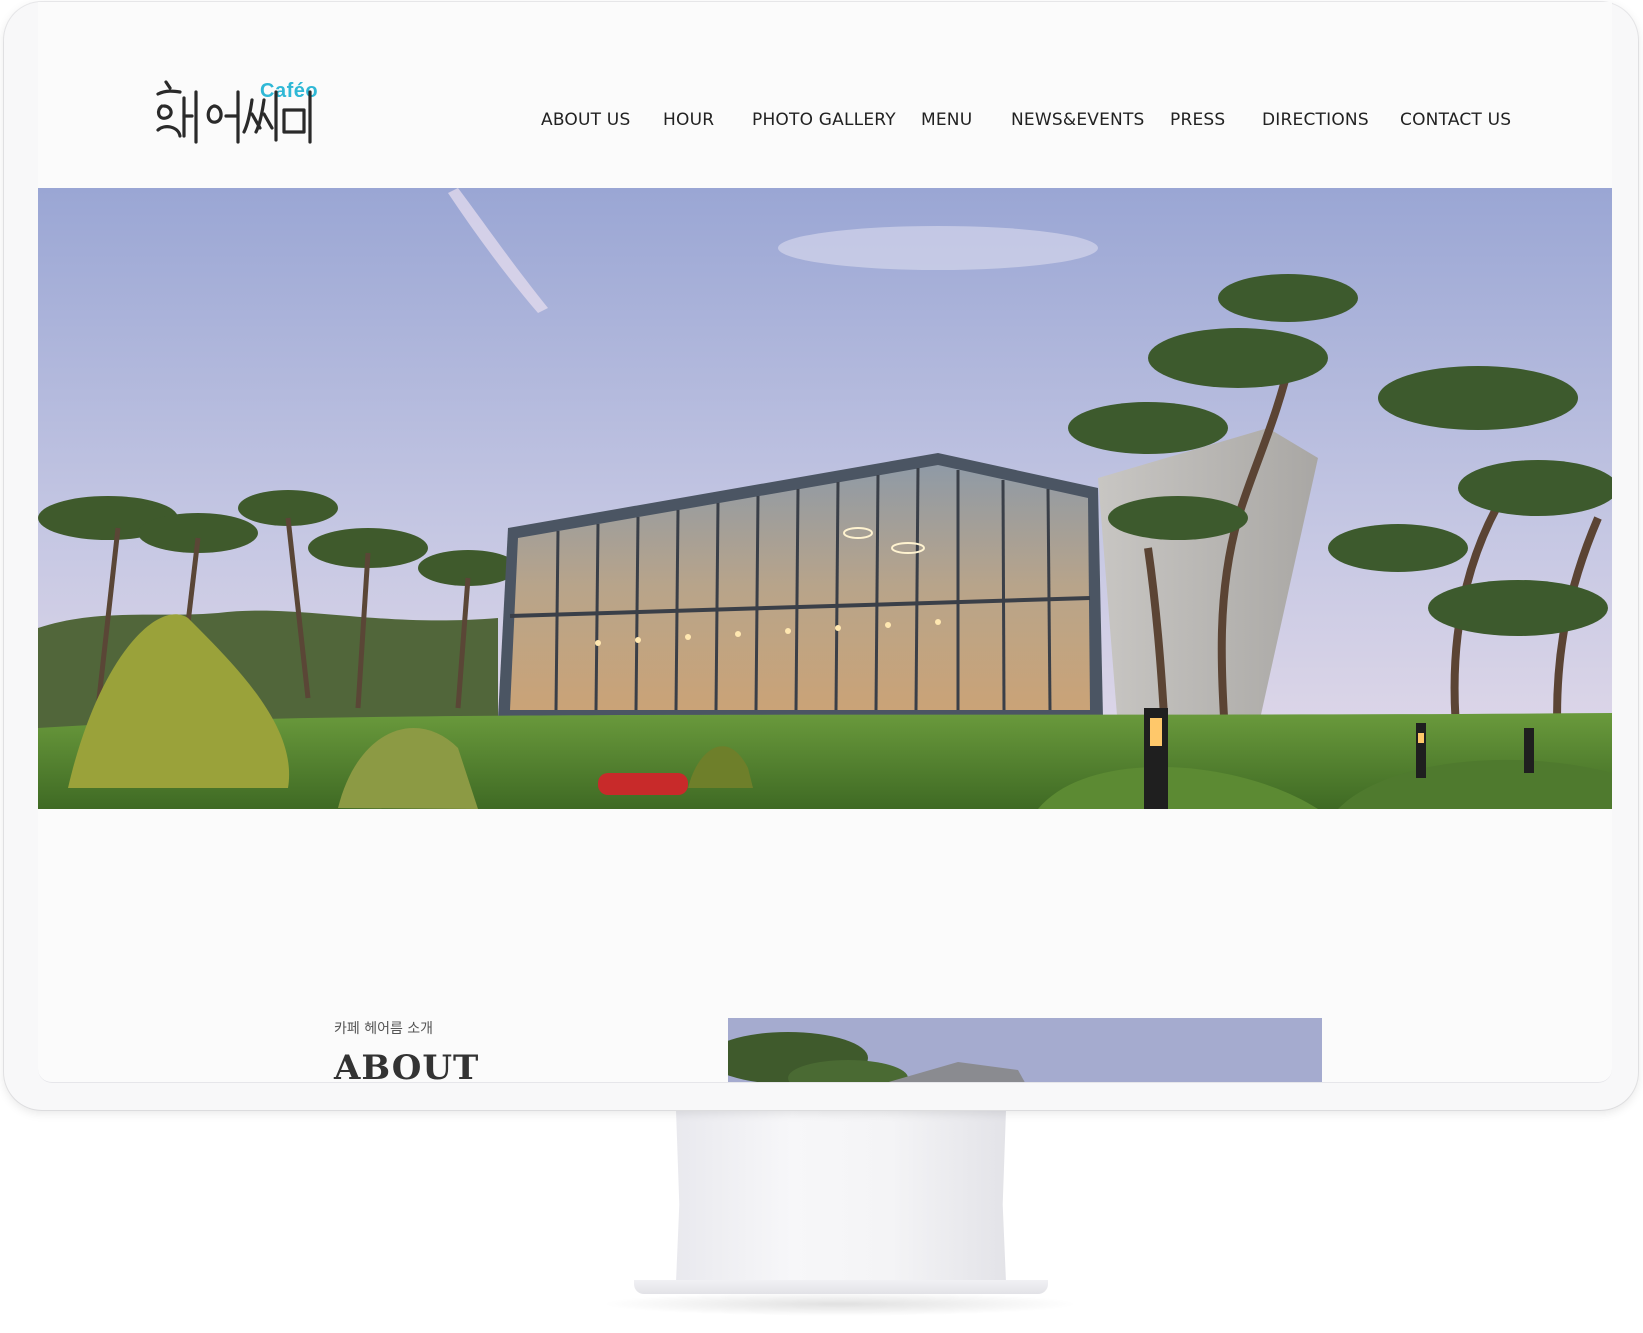 The height and width of the screenshot is (1333, 1643). What do you see at coordinates (841, 1196) in the screenshot?
I see `monitor-stand` at bounding box center [841, 1196].